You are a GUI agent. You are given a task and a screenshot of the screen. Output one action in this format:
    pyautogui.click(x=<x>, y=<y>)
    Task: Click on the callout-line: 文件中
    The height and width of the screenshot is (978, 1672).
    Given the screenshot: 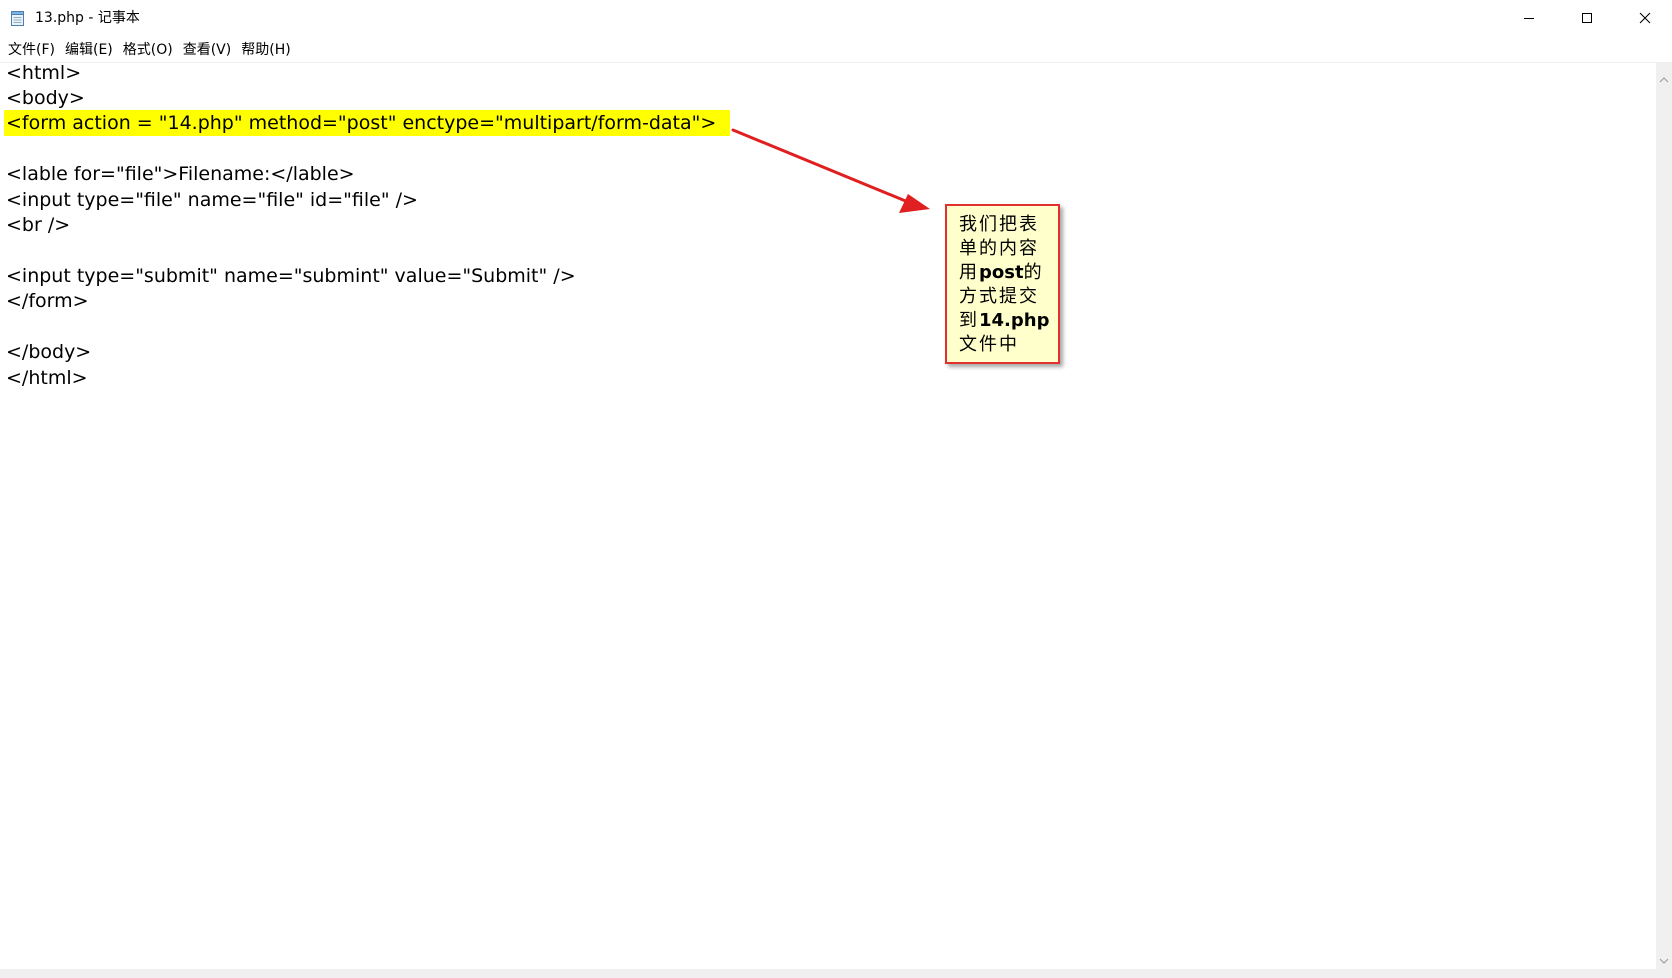 What is the action you would take?
    pyautogui.click(x=989, y=344)
    